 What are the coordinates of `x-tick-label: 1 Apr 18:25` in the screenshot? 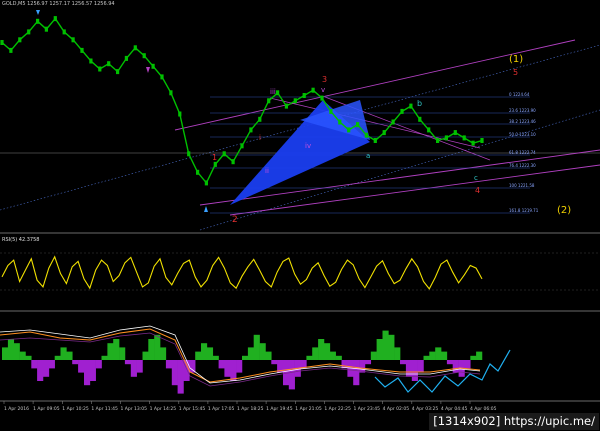 It's located at (250, 409).